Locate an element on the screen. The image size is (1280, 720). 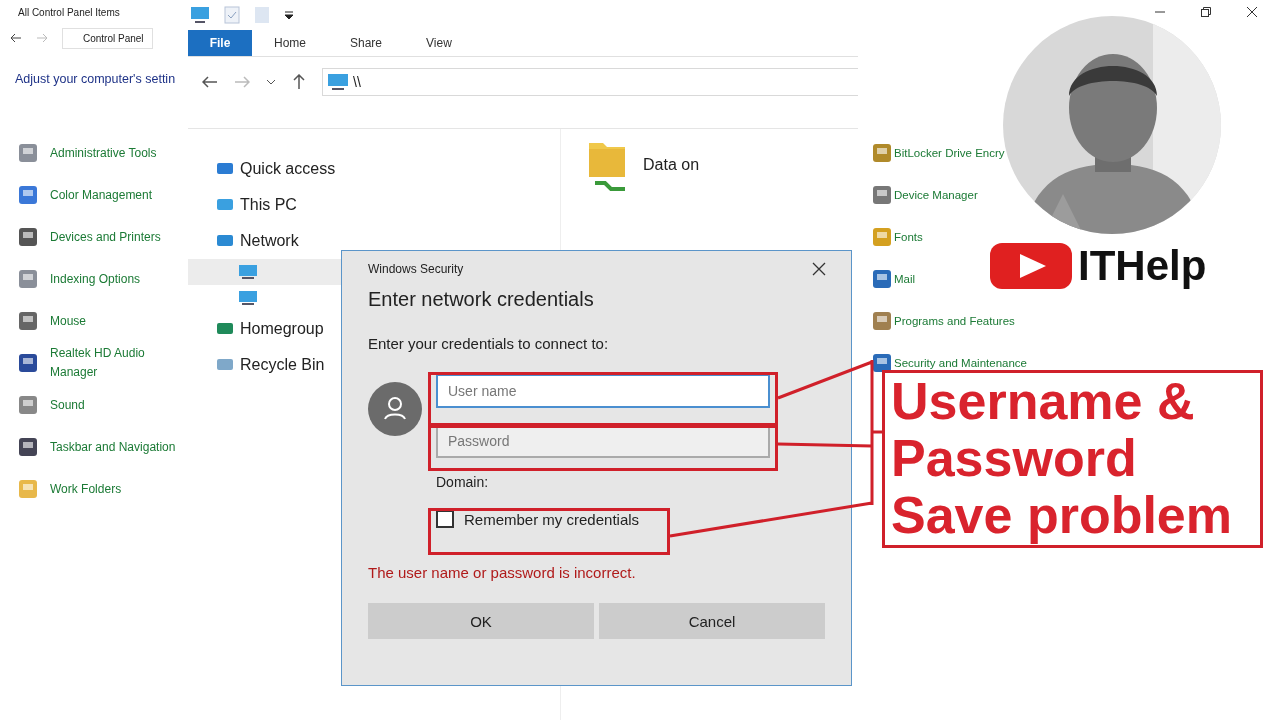
window-title: All Control Panel Items is located at coordinates (69, 12).